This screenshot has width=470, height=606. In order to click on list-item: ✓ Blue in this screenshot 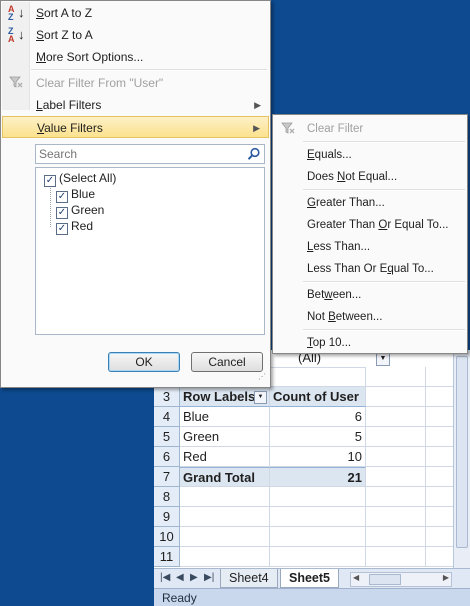, I will do `click(75, 194)`.